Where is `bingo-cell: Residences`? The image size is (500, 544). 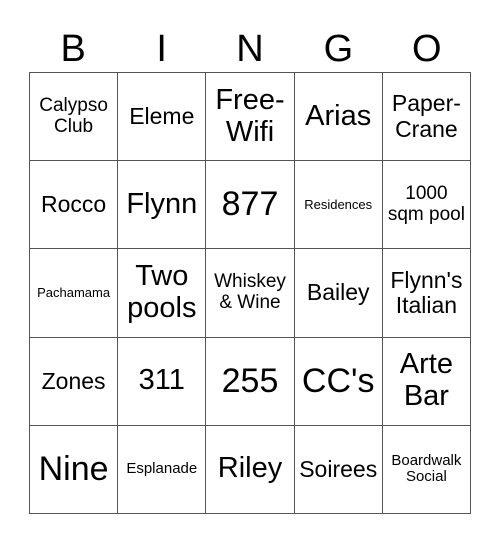
bingo-cell: Residences is located at coordinates (338, 205).